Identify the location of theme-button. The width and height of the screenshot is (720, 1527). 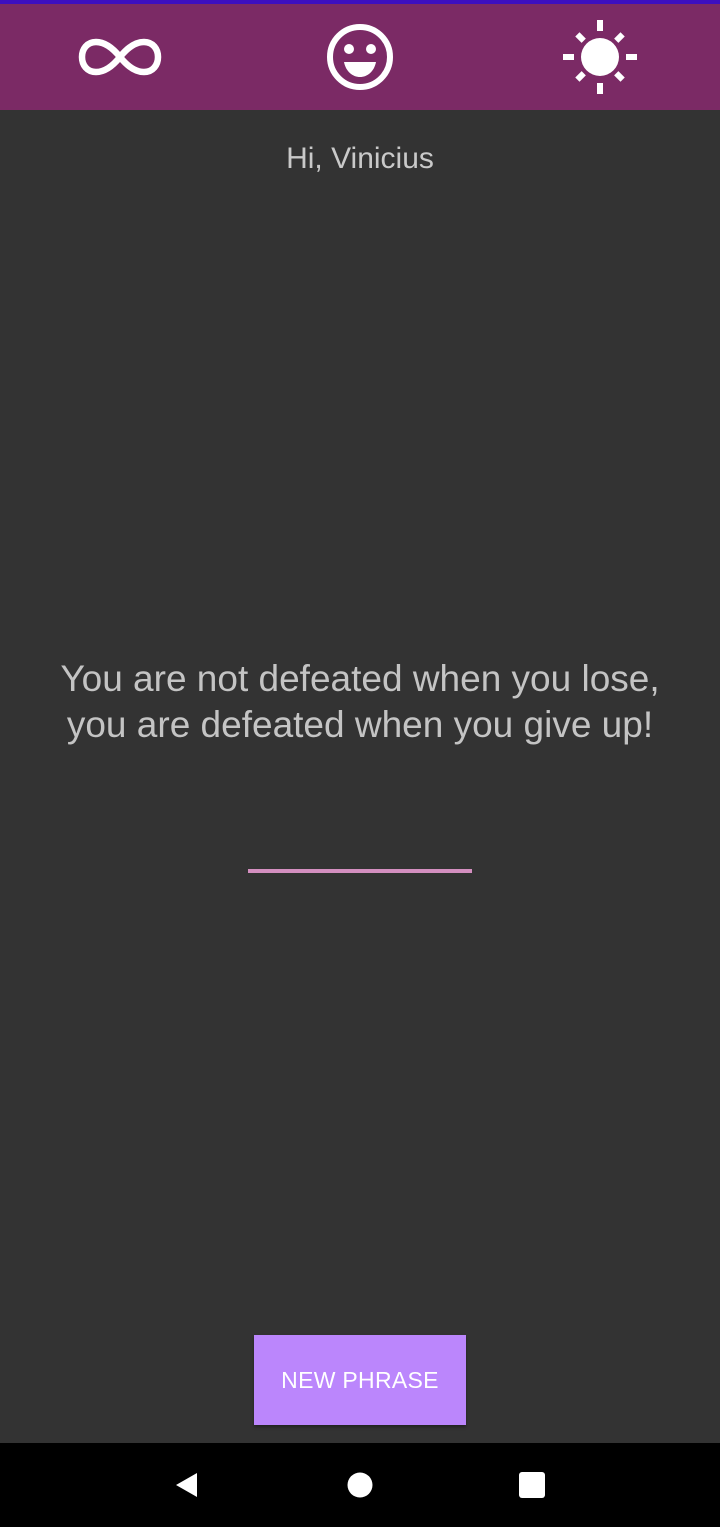
(600, 57).